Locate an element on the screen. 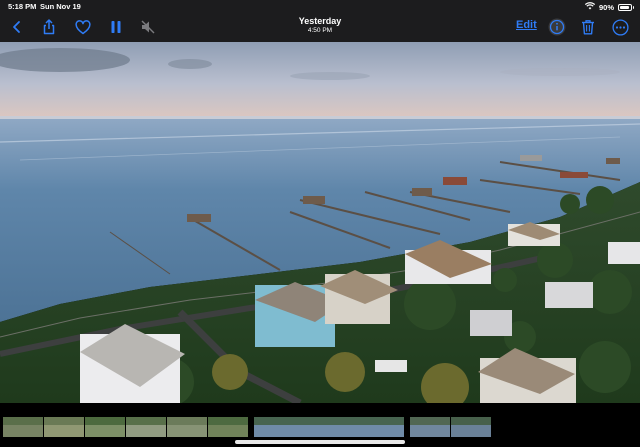 The image size is (640, 447). page-subtitle: 4:50 PM is located at coordinates (320, 30).